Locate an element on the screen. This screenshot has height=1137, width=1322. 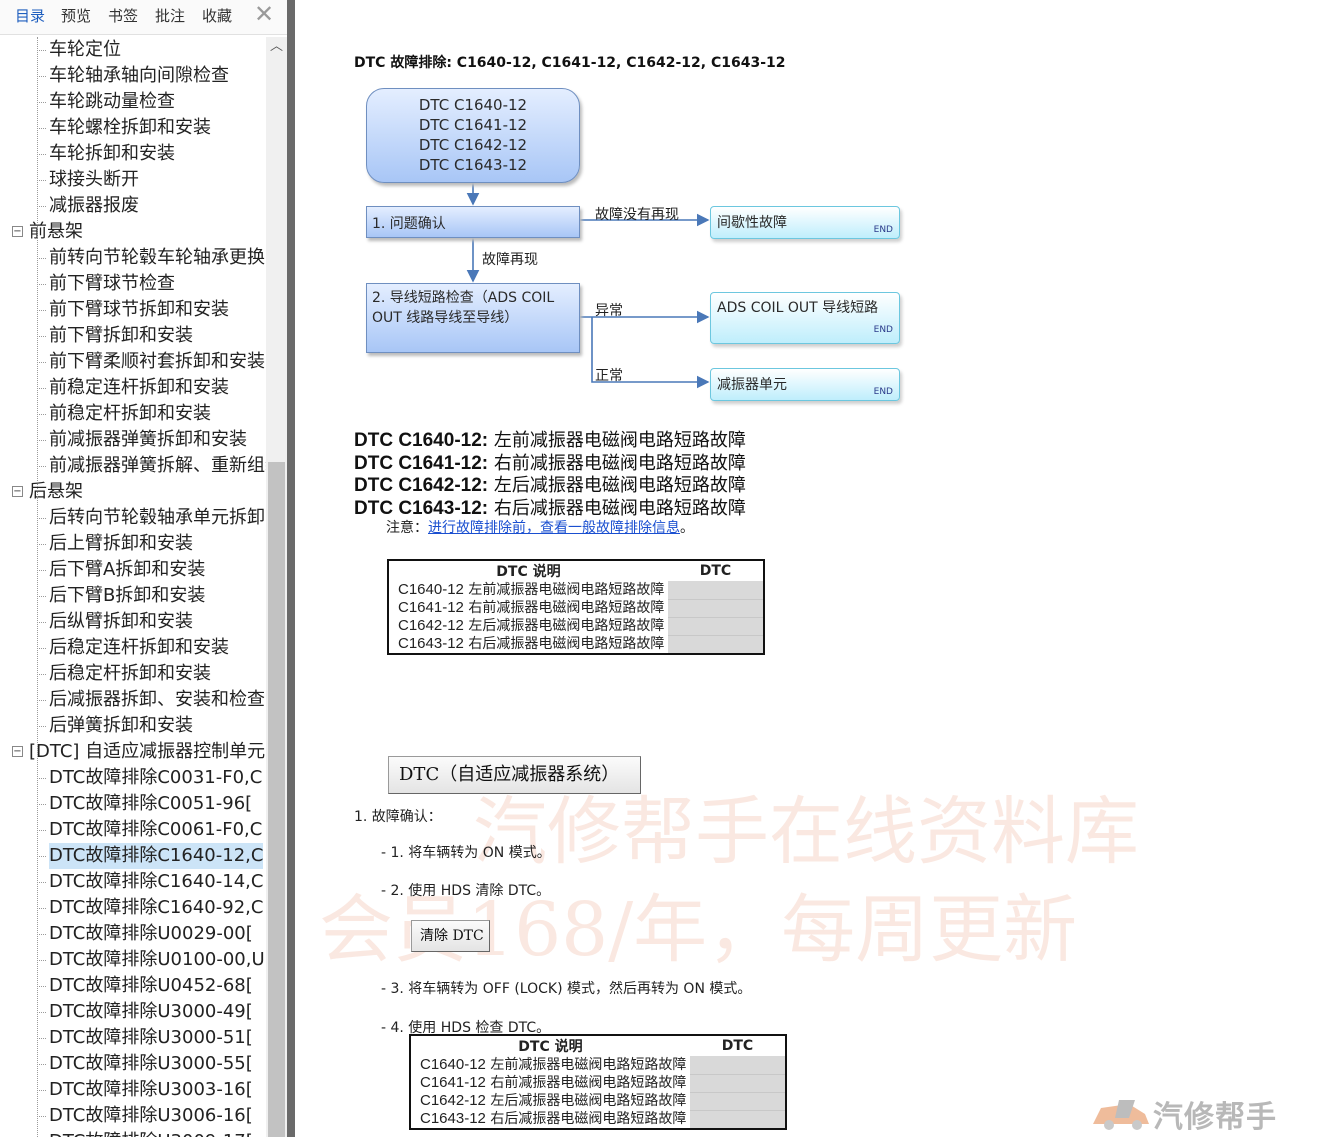
scroll-up-icon: ︿ is located at coordinates (276, 47).